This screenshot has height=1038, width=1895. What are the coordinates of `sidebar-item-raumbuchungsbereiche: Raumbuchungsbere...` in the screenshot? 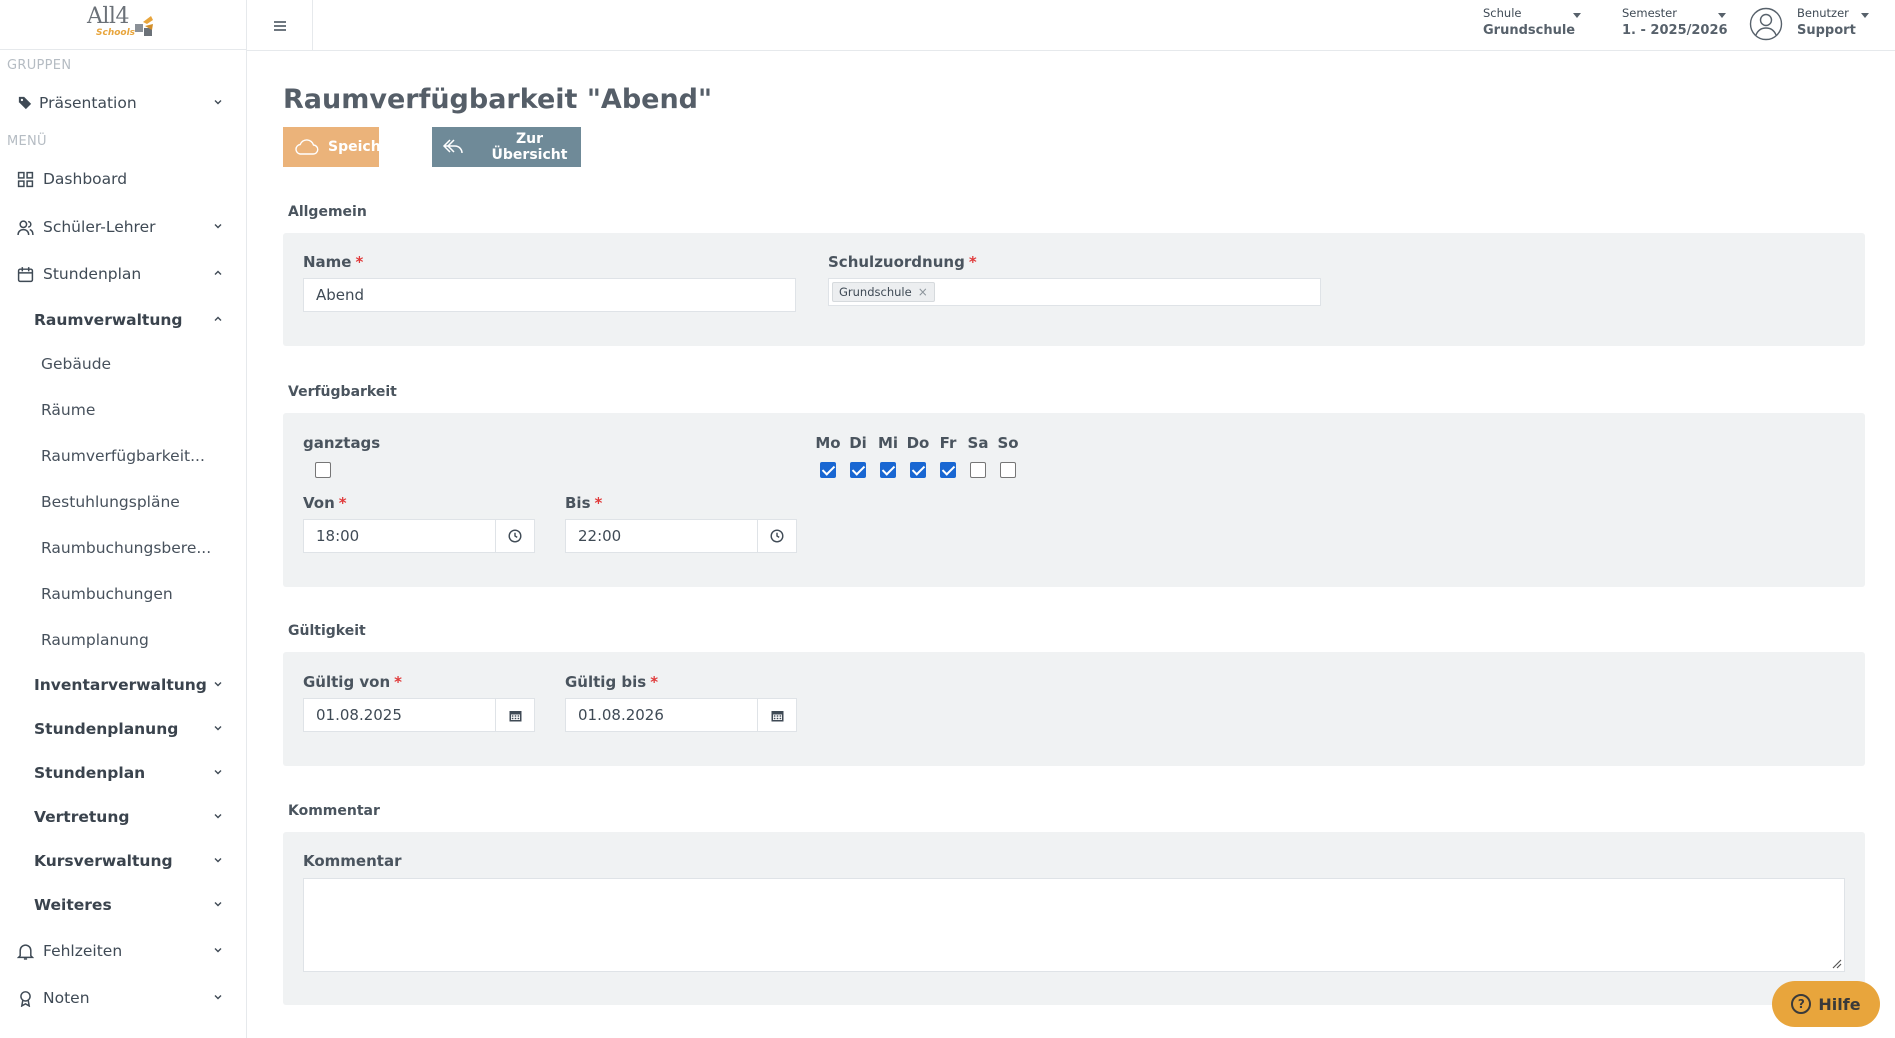 It's located at (123, 548).